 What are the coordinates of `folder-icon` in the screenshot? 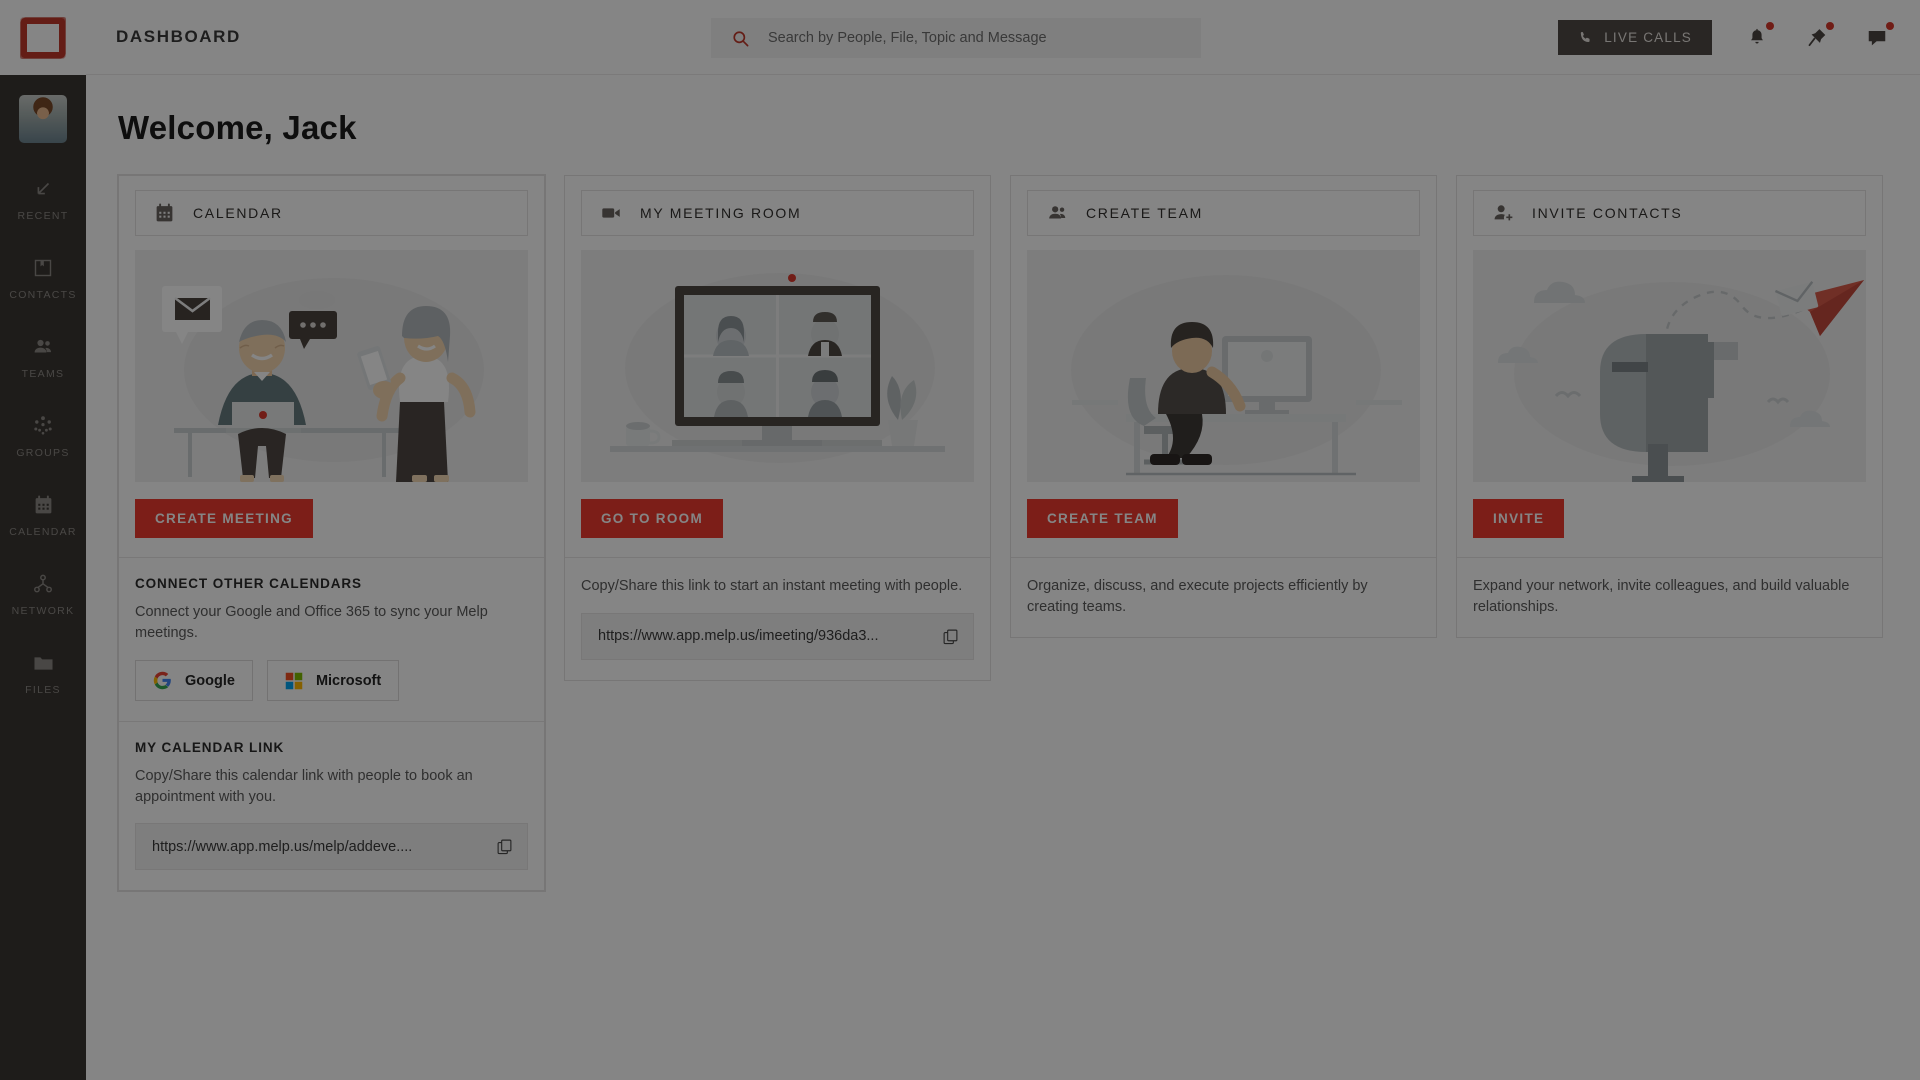 It's located at (43, 663).